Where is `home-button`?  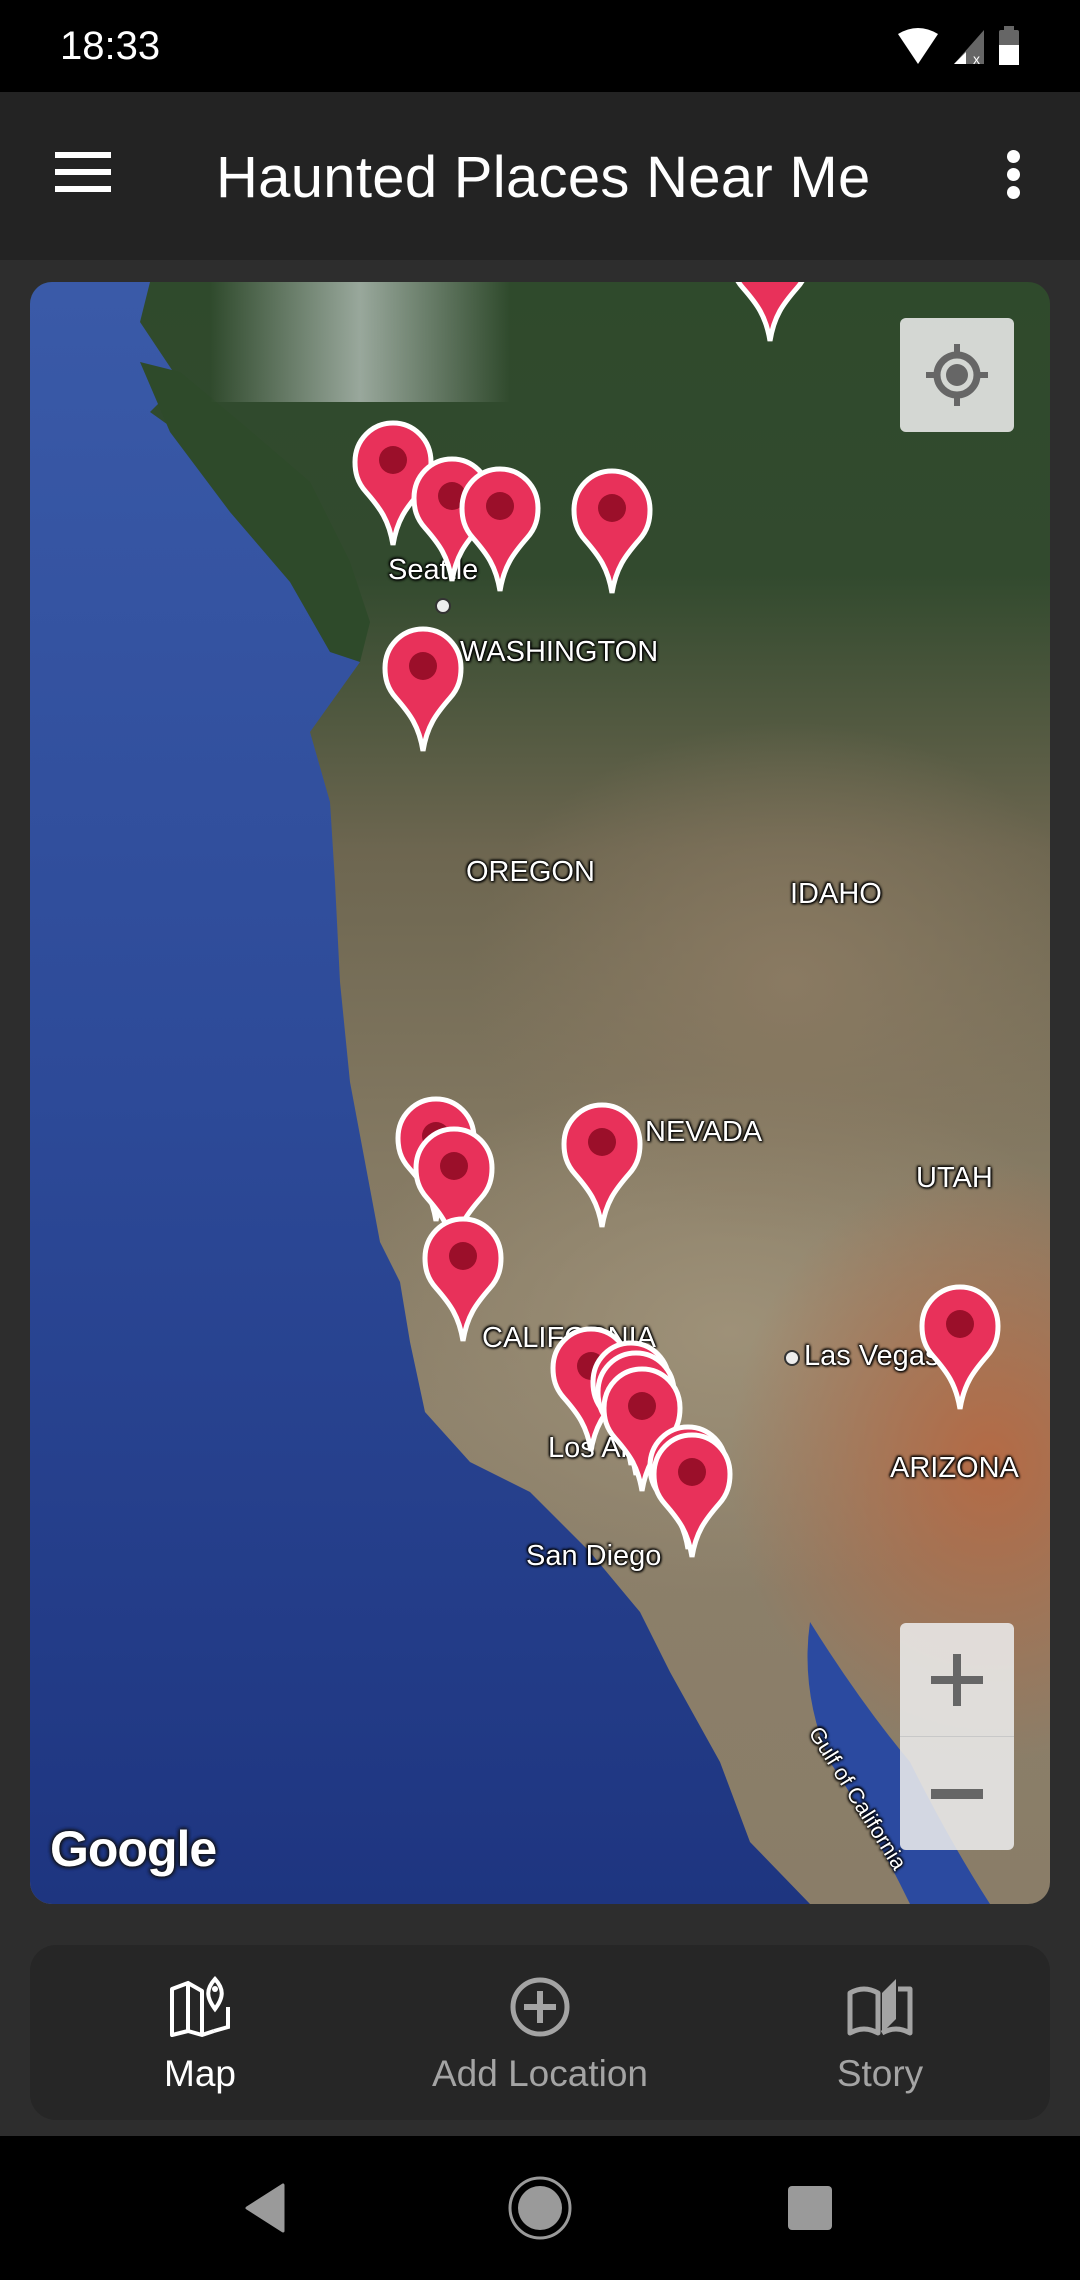
home-button is located at coordinates (540, 2208).